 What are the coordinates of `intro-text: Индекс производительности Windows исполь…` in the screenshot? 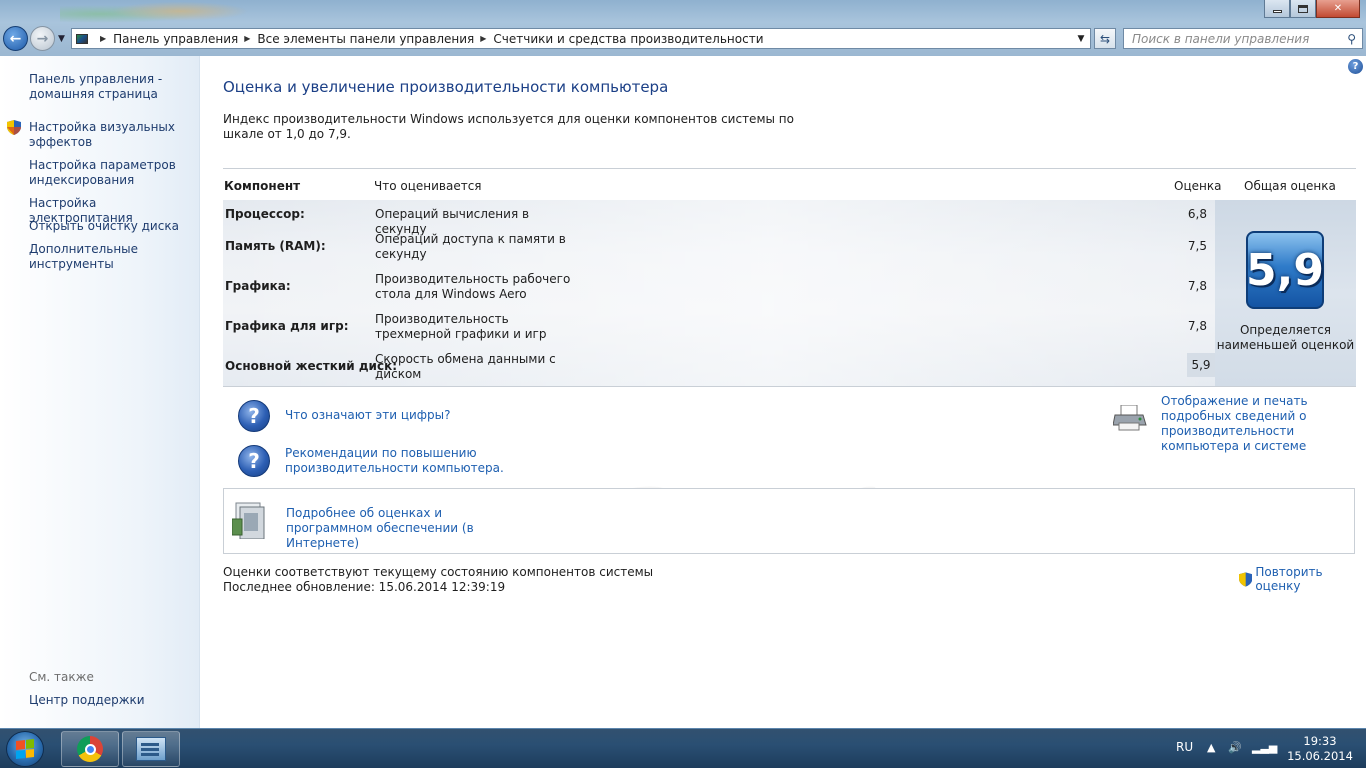 It's located at (508, 126).